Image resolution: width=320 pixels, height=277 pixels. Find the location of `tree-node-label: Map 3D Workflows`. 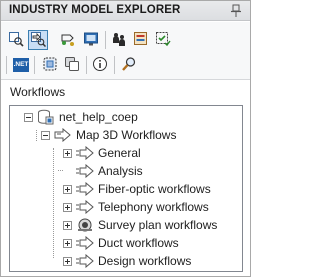

tree-node-label: Map 3D Workflows is located at coordinates (126, 135).